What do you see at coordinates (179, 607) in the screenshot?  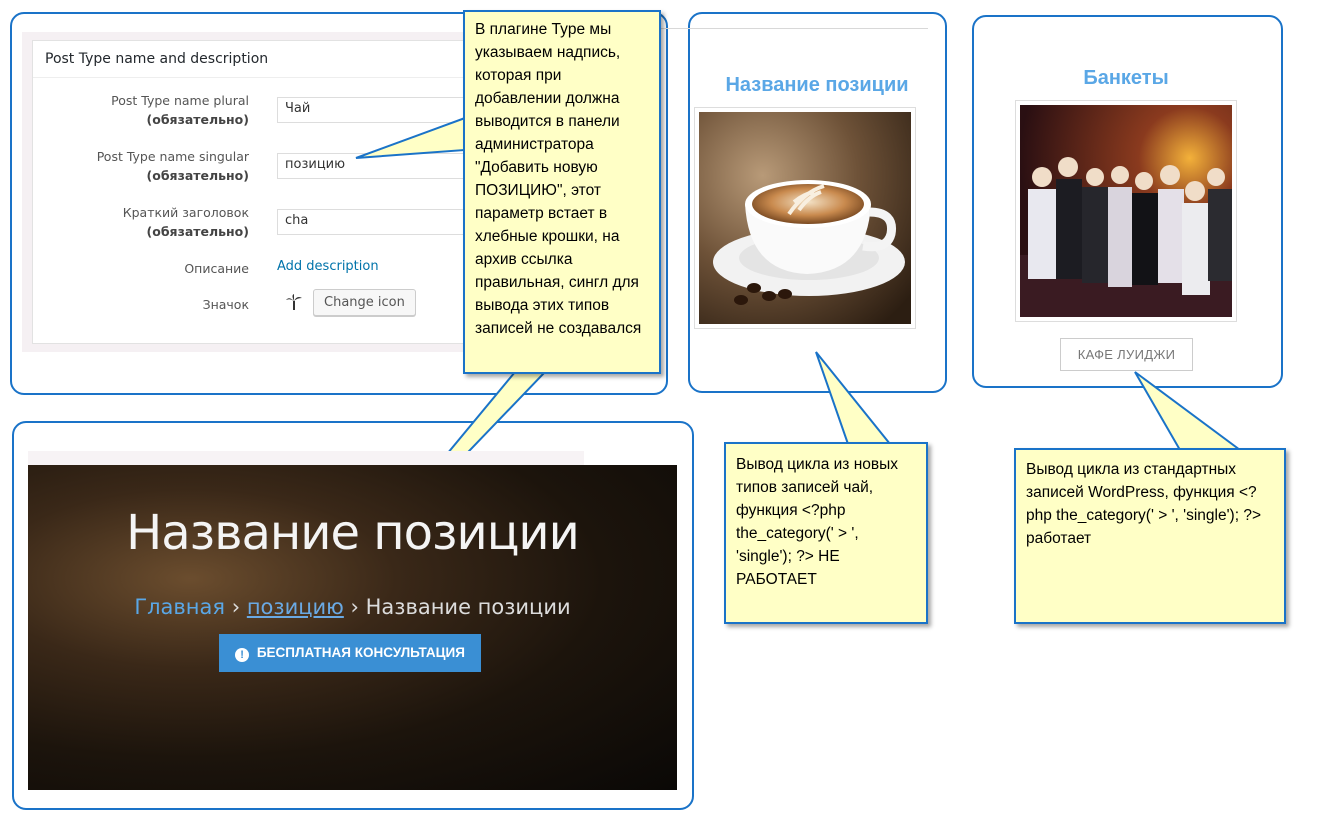 I see `breadcrumb-home-link: Главная` at bounding box center [179, 607].